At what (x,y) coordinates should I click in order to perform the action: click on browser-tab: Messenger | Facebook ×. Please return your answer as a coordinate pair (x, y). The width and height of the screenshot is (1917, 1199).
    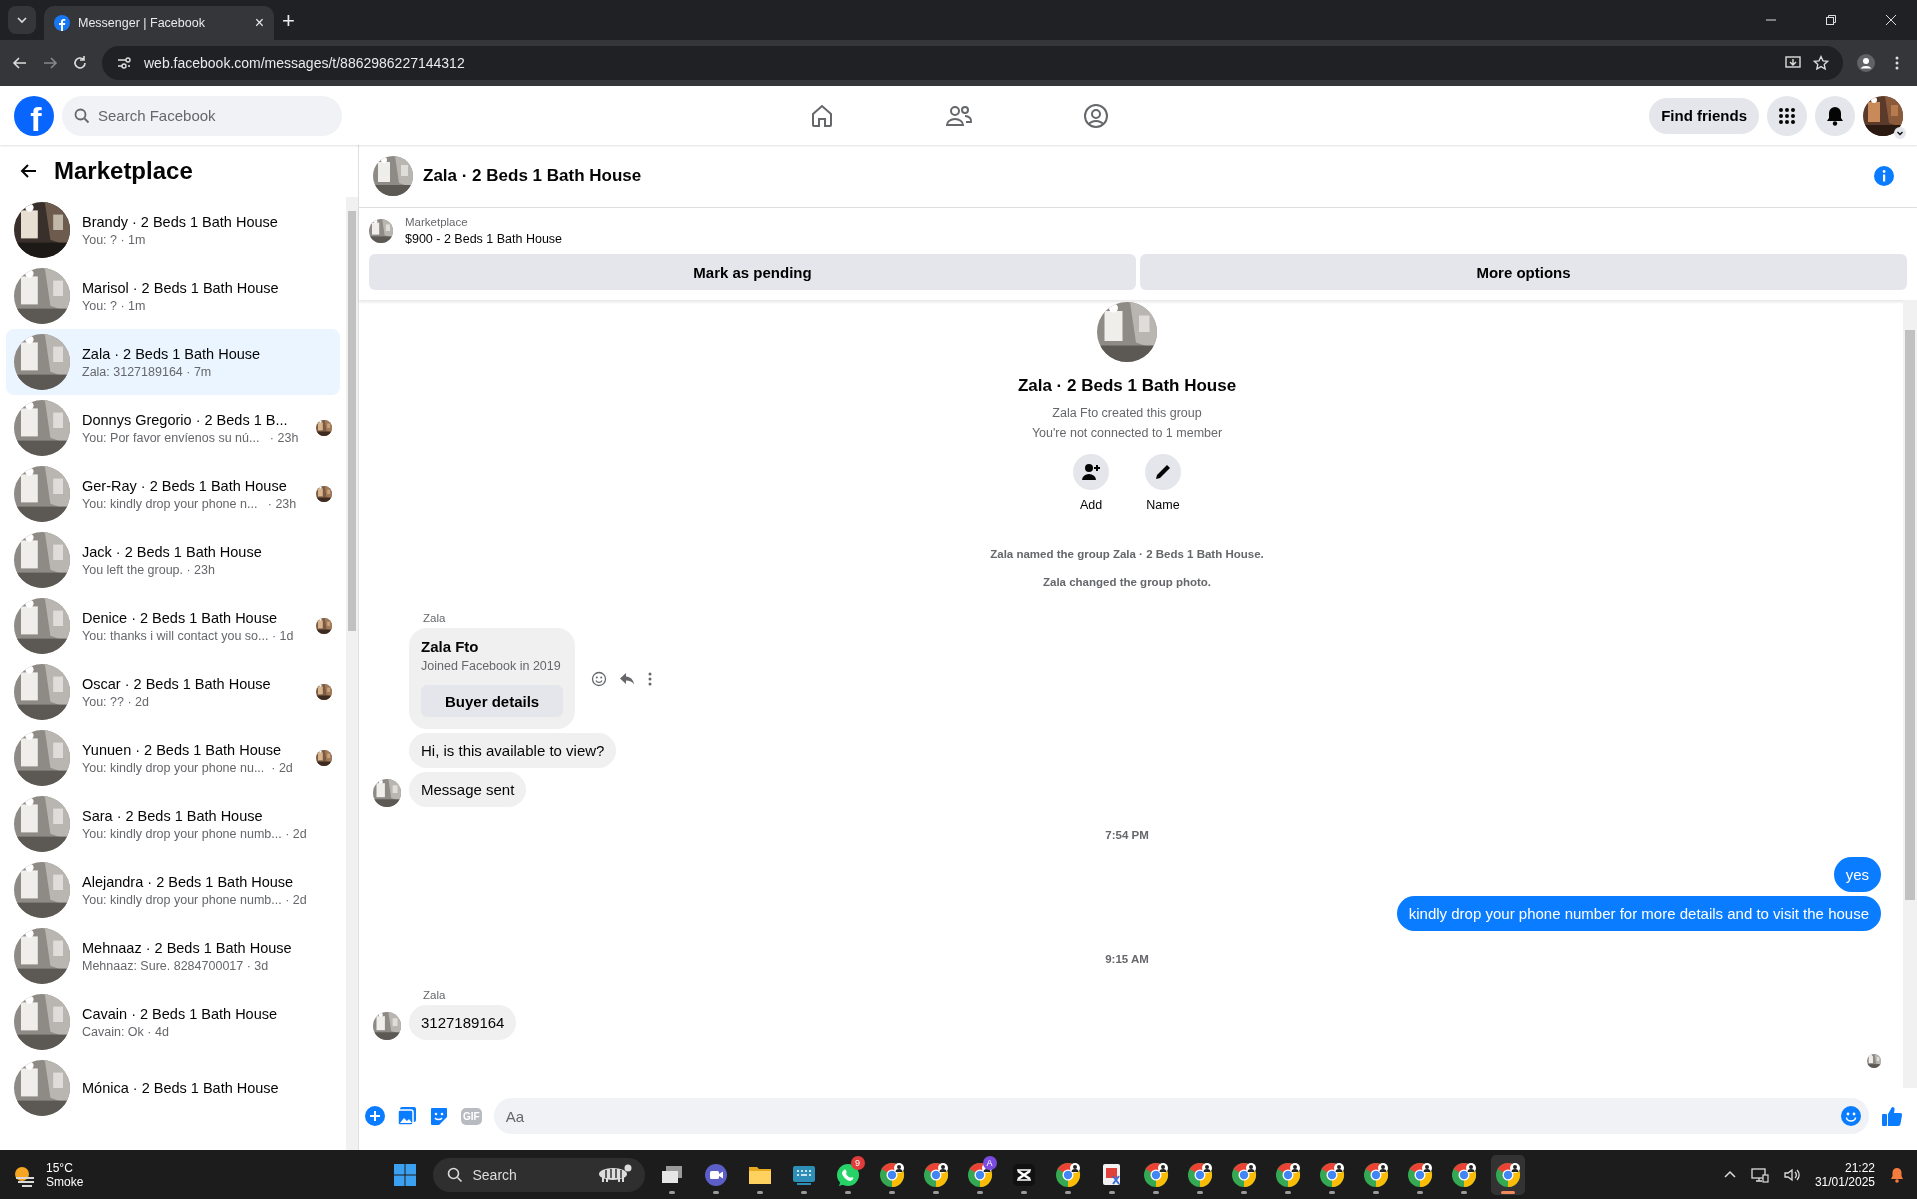
    Looking at the image, I should click on (159, 23).